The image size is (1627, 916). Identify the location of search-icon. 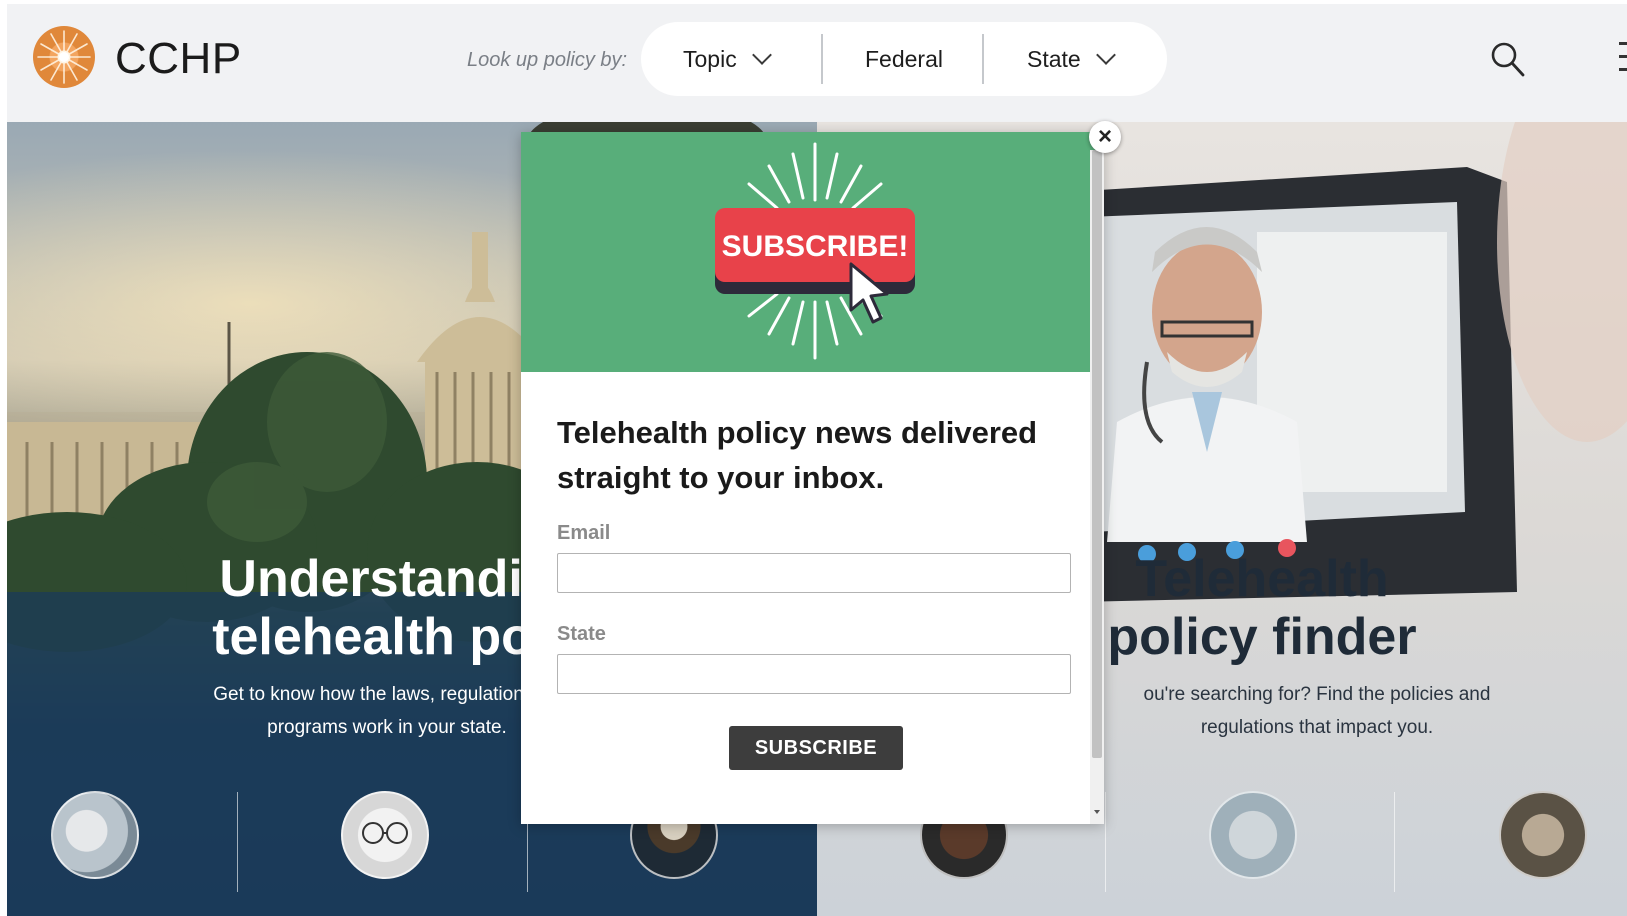
(1508, 60).